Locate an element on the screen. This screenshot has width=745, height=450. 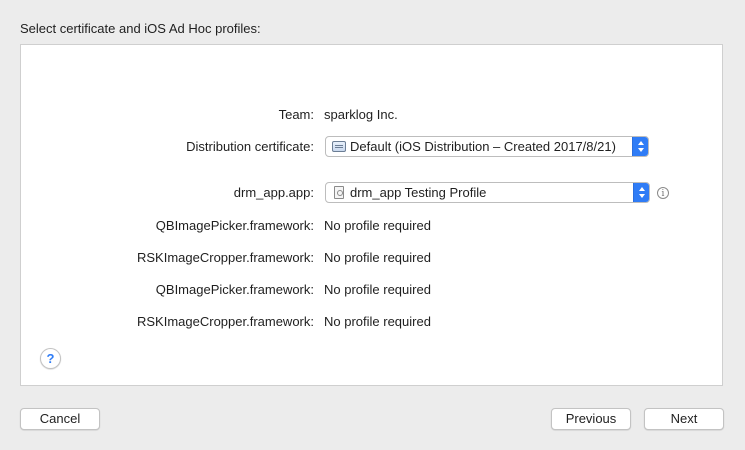
cancel-button: Cancel is located at coordinates (60, 419).